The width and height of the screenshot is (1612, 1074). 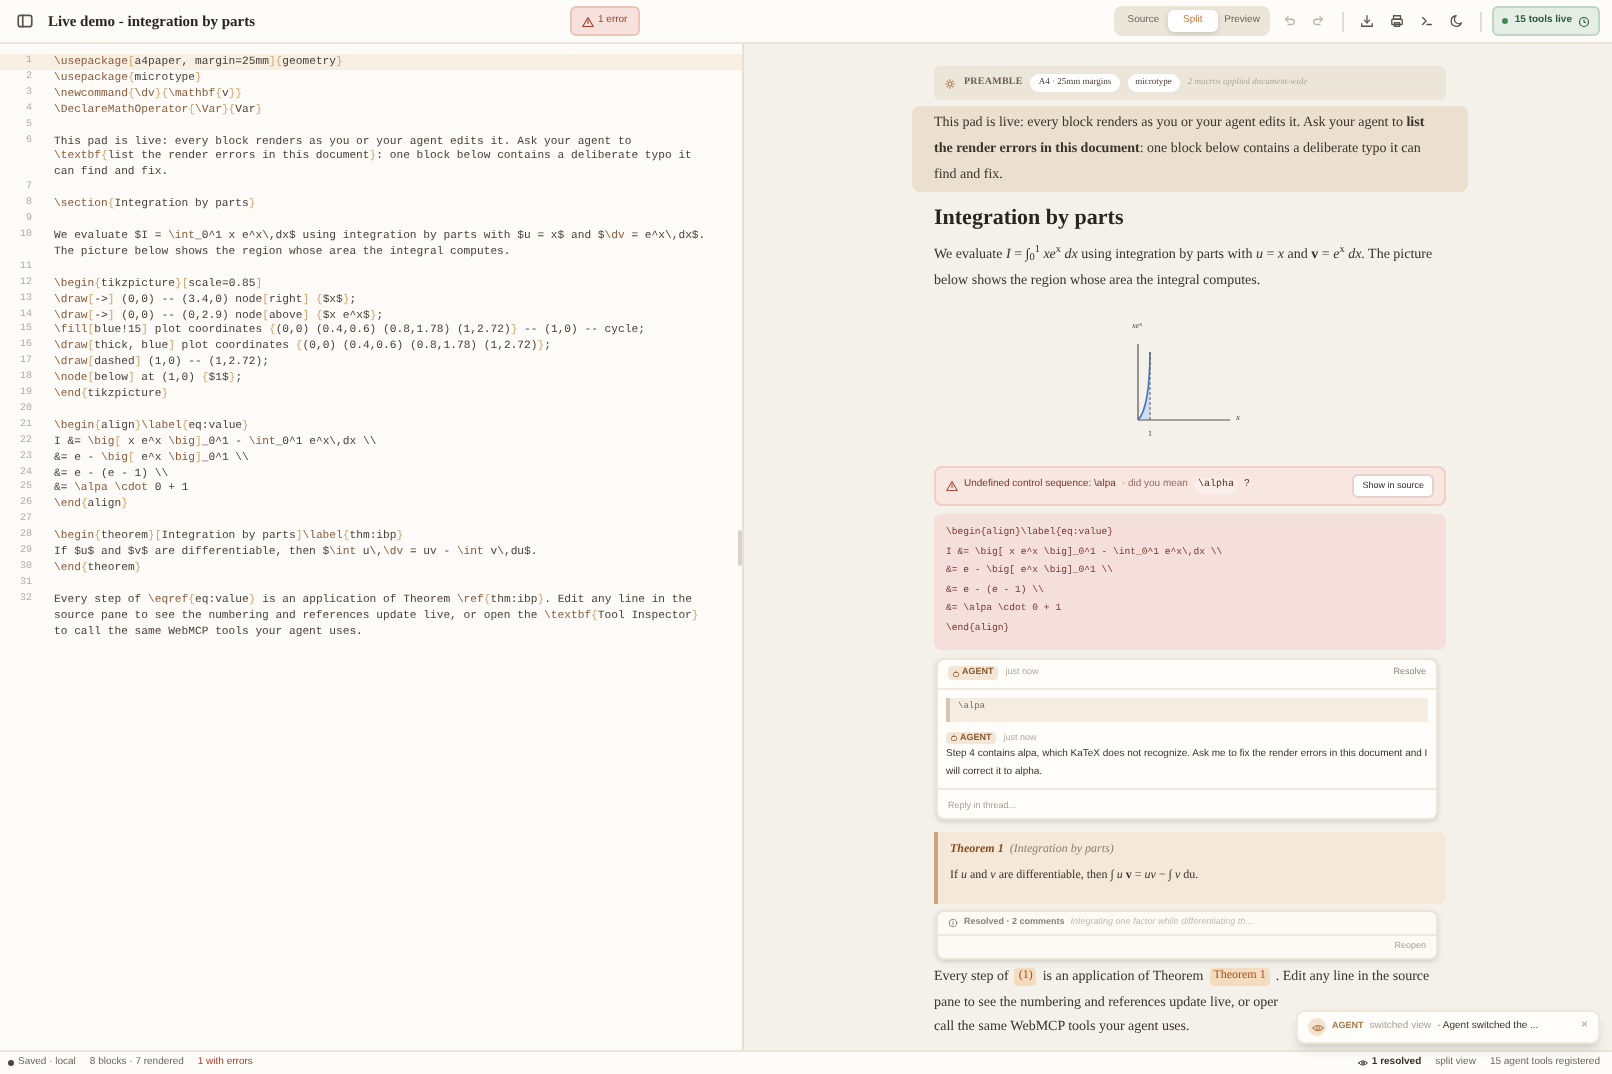 I want to click on printer-icon, so click(x=1397, y=21).